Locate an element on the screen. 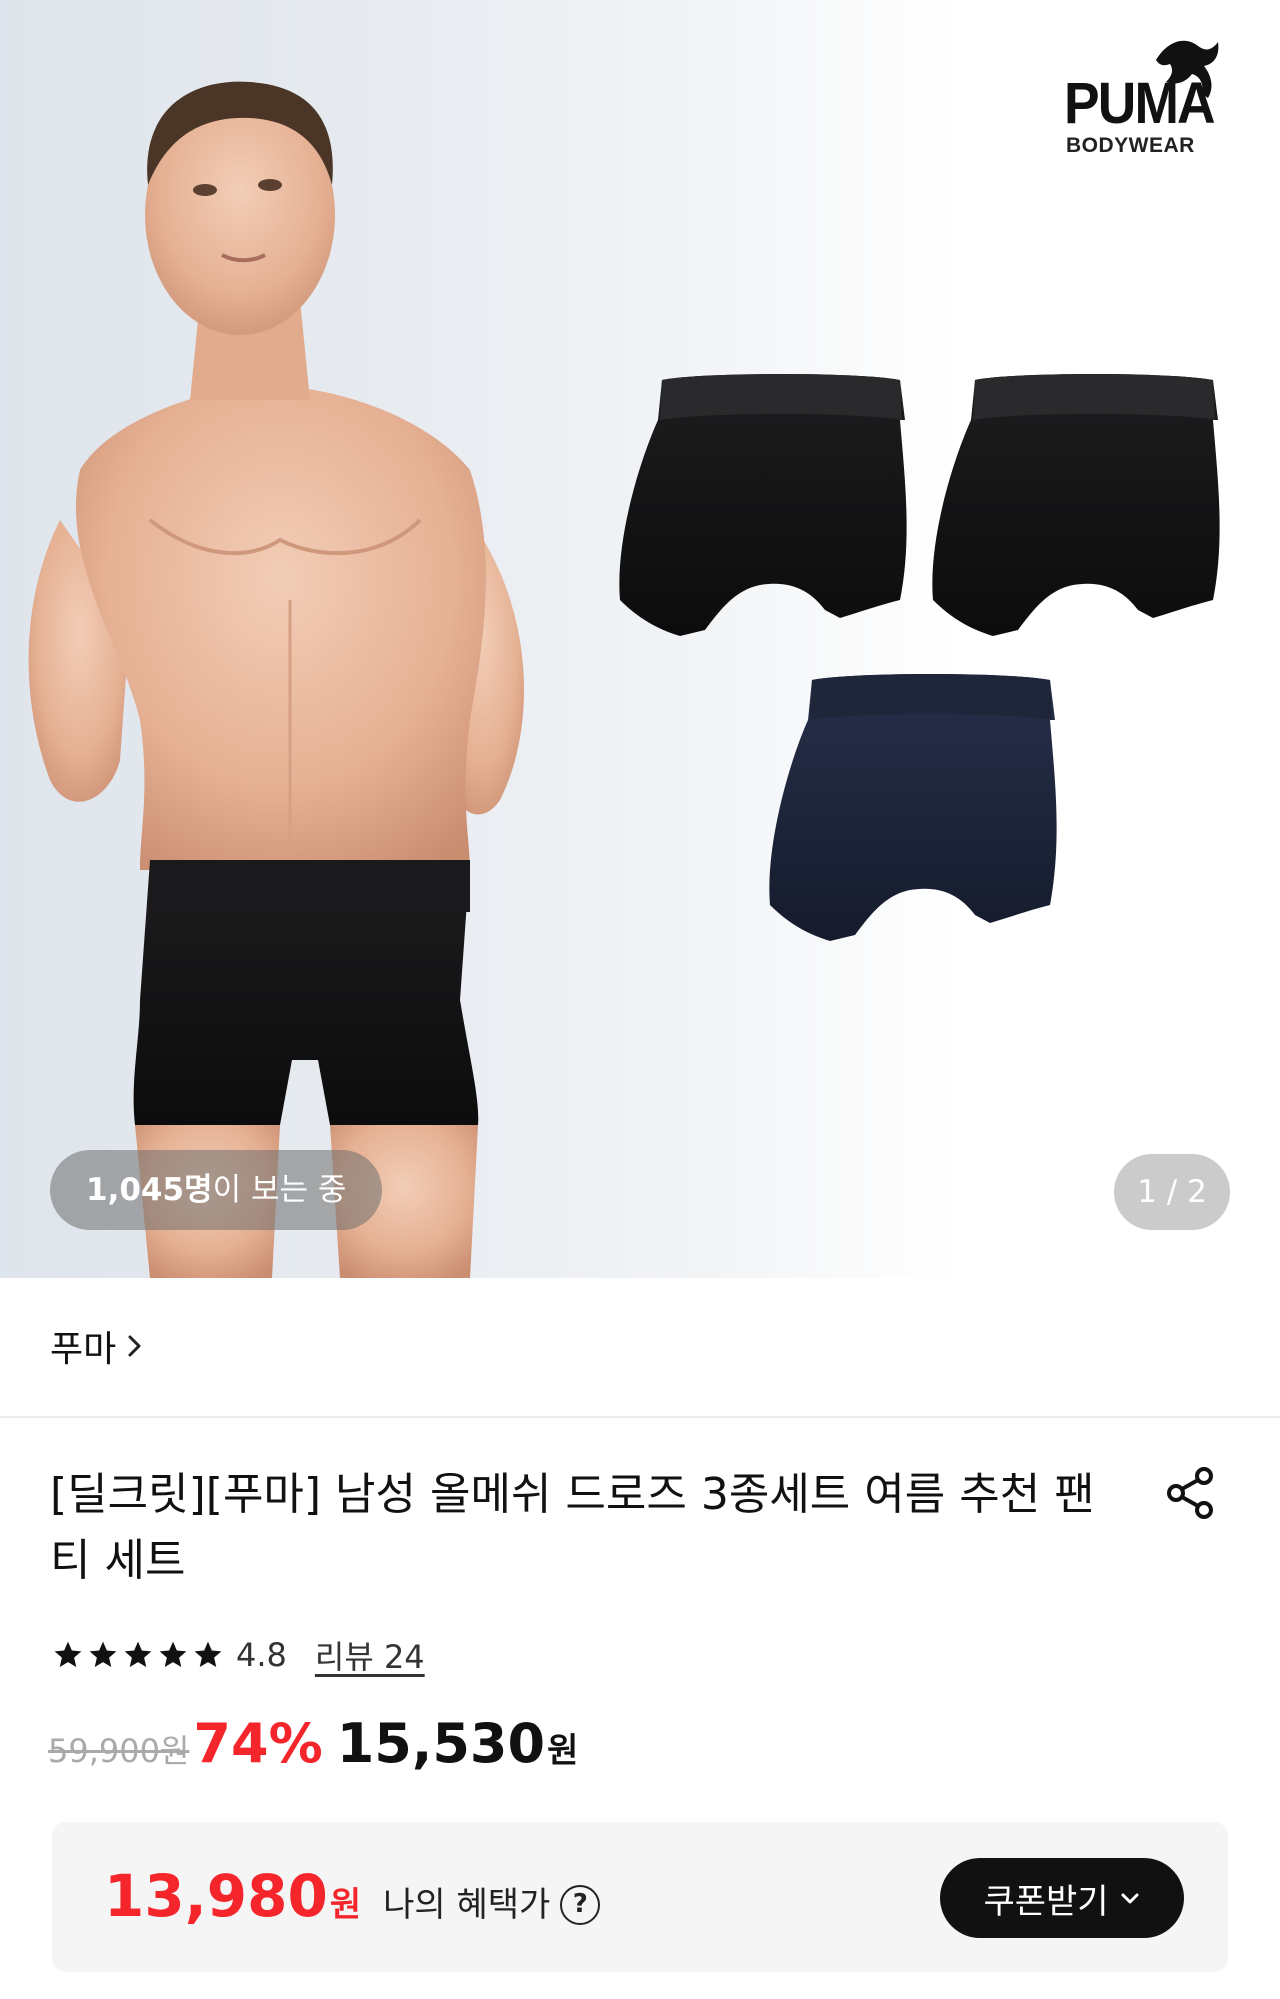  get-coupon-button: 쿠폰받기 is located at coordinates (1062, 1898).